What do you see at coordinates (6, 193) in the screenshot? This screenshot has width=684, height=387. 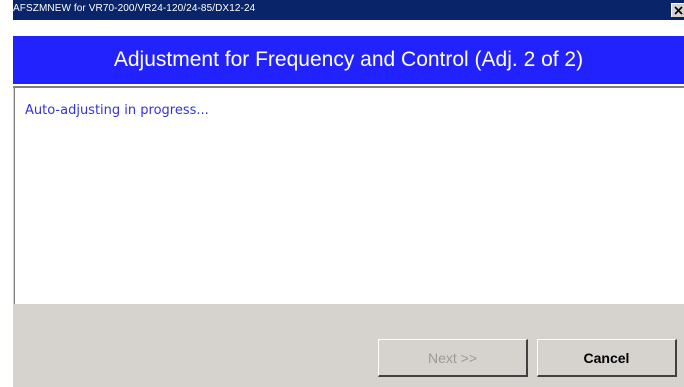 I see `left-border` at bounding box center [6, 193].